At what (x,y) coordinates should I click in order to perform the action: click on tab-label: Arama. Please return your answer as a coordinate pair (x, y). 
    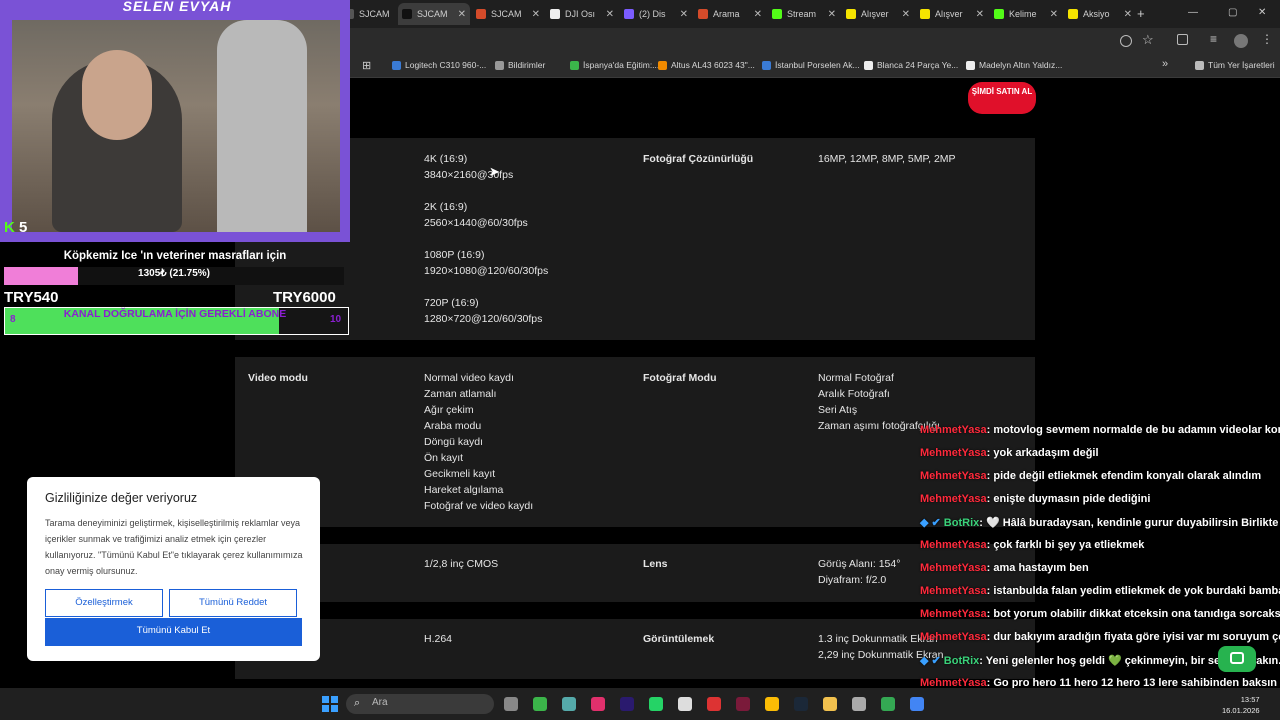
    Looking at the image, I should click on (726, 14).